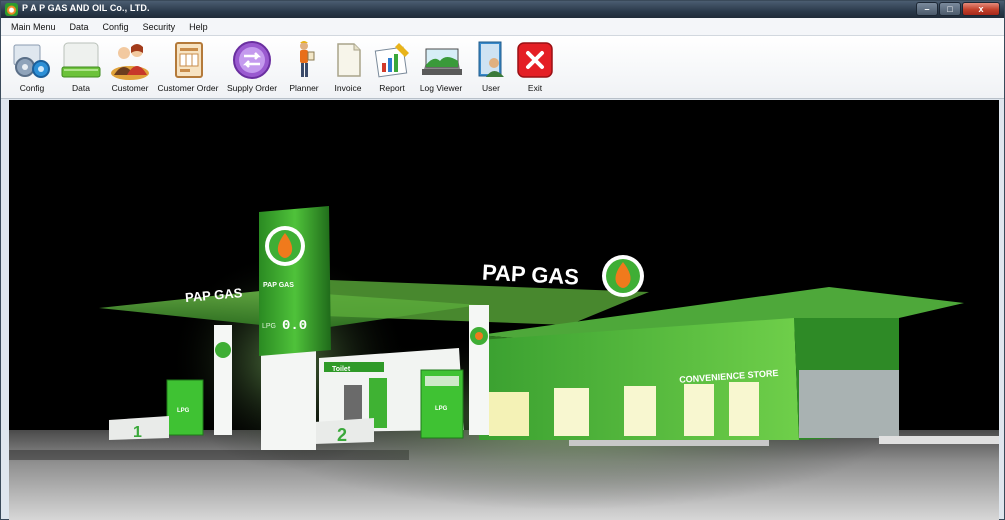 This screenshot has height=520, width=1005. Describe the element at coordinates (183, 411) in the screenshot. I see `pump-left-label: LPG` at that location.